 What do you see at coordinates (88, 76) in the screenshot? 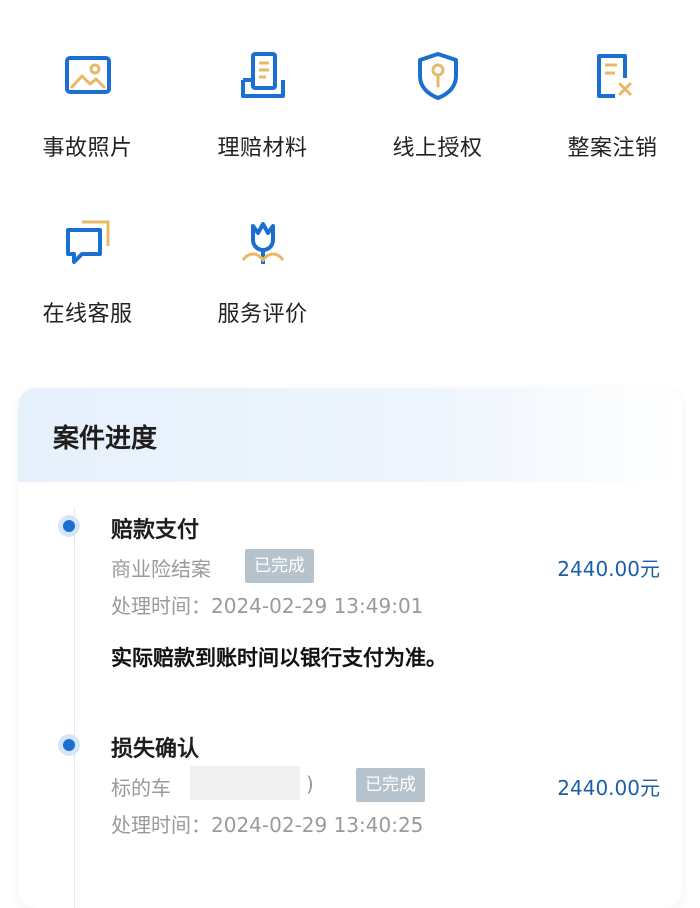
I see `image-icon` at bounding box center [88, 76].